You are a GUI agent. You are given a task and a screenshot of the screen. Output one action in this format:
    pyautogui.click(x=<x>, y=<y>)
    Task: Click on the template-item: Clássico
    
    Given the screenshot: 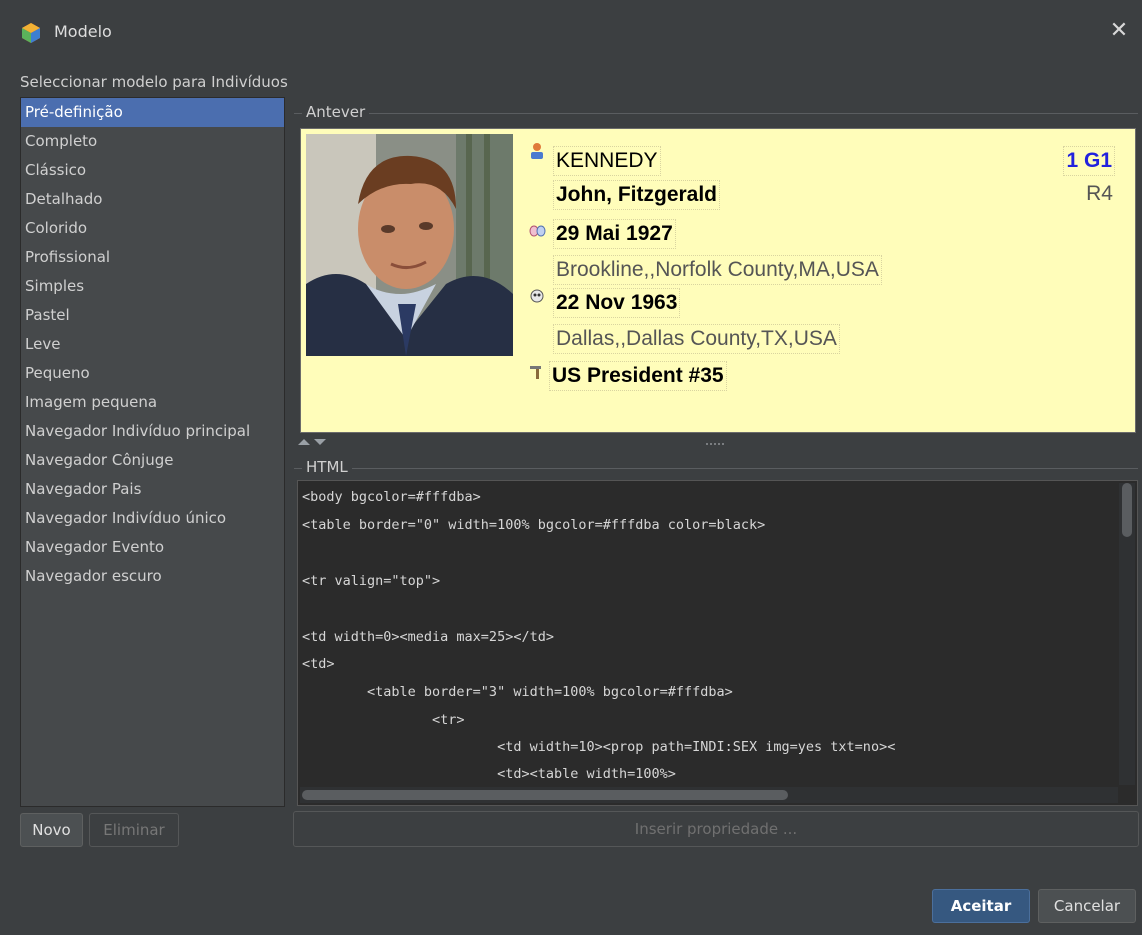 What is the action you would take?
    pyautogui.click(x=152, y=170)
    